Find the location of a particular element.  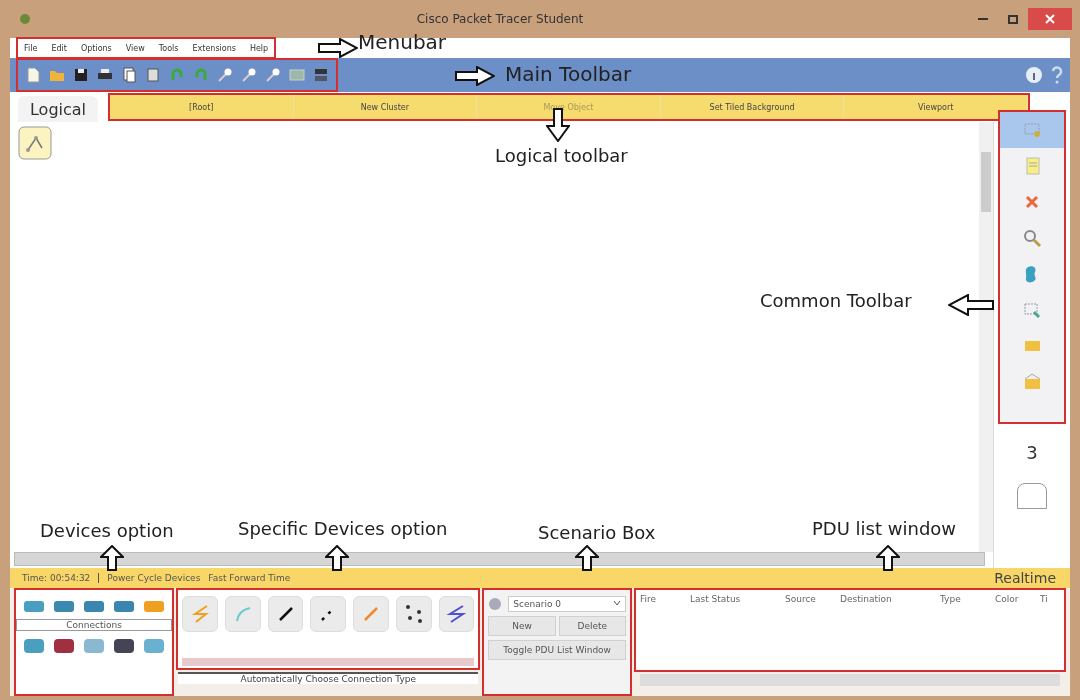

app-icon is located at coordinates (25, 19).